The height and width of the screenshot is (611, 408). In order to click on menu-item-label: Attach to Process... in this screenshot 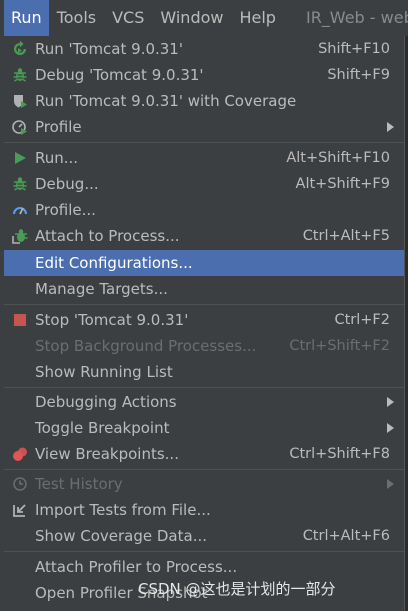, I will do `click(107, 236)`.